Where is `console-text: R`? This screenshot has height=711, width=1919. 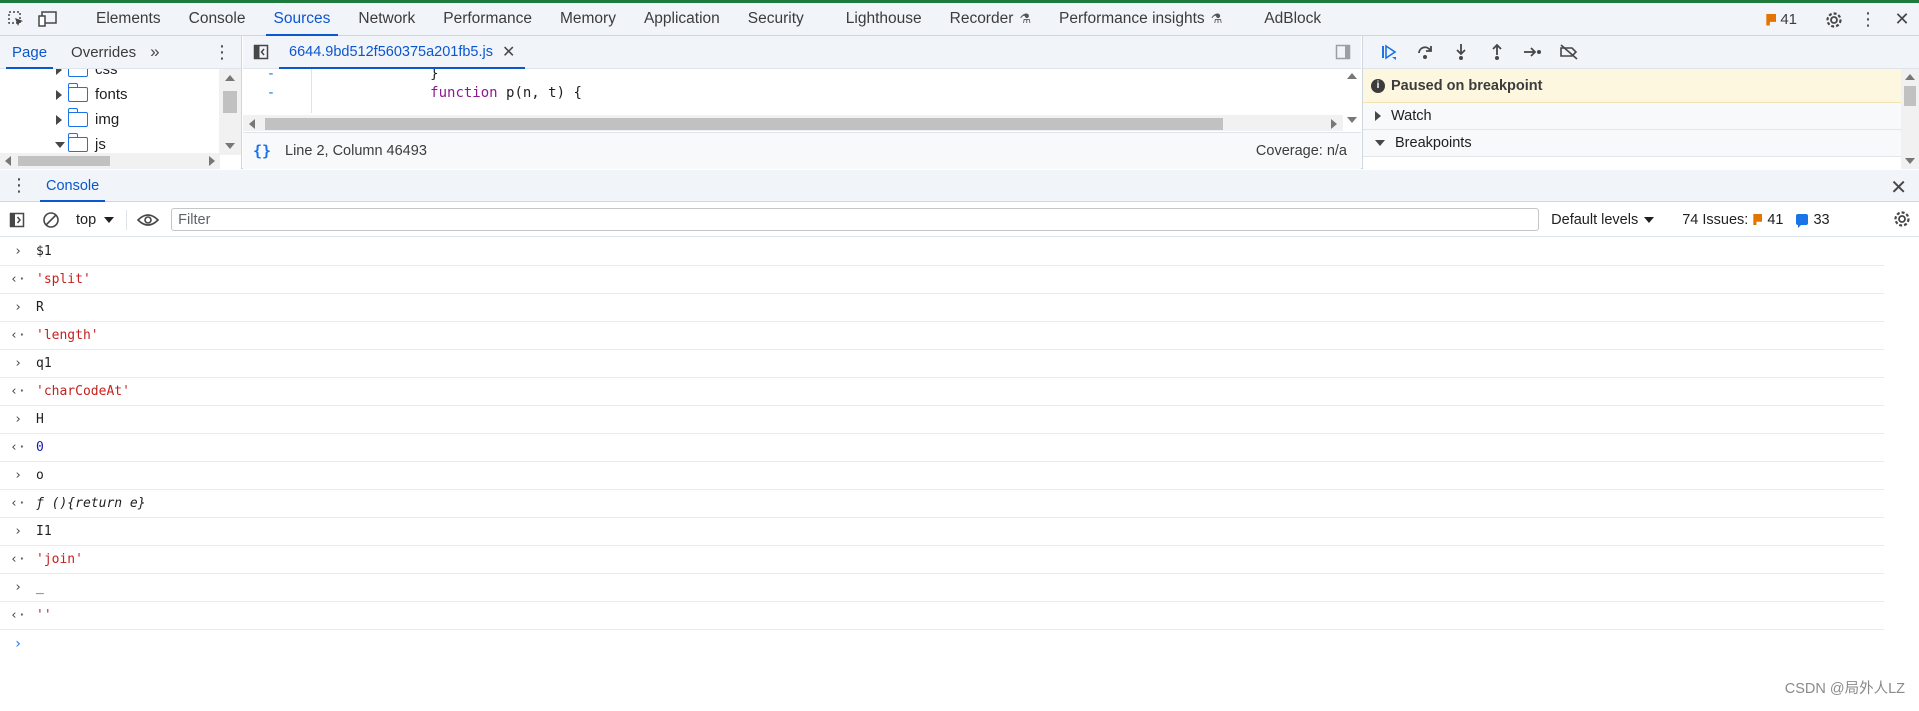 console-text: R is located at coordinates (40, 307).